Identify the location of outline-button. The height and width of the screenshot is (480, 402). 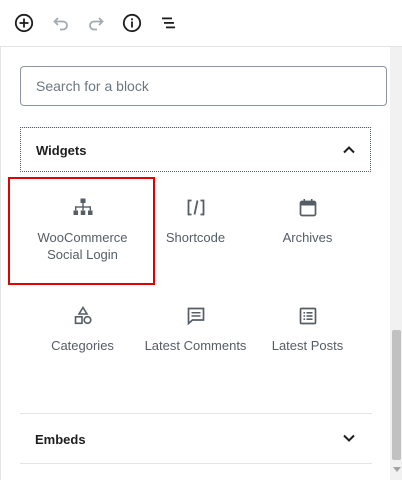
(168, 23).